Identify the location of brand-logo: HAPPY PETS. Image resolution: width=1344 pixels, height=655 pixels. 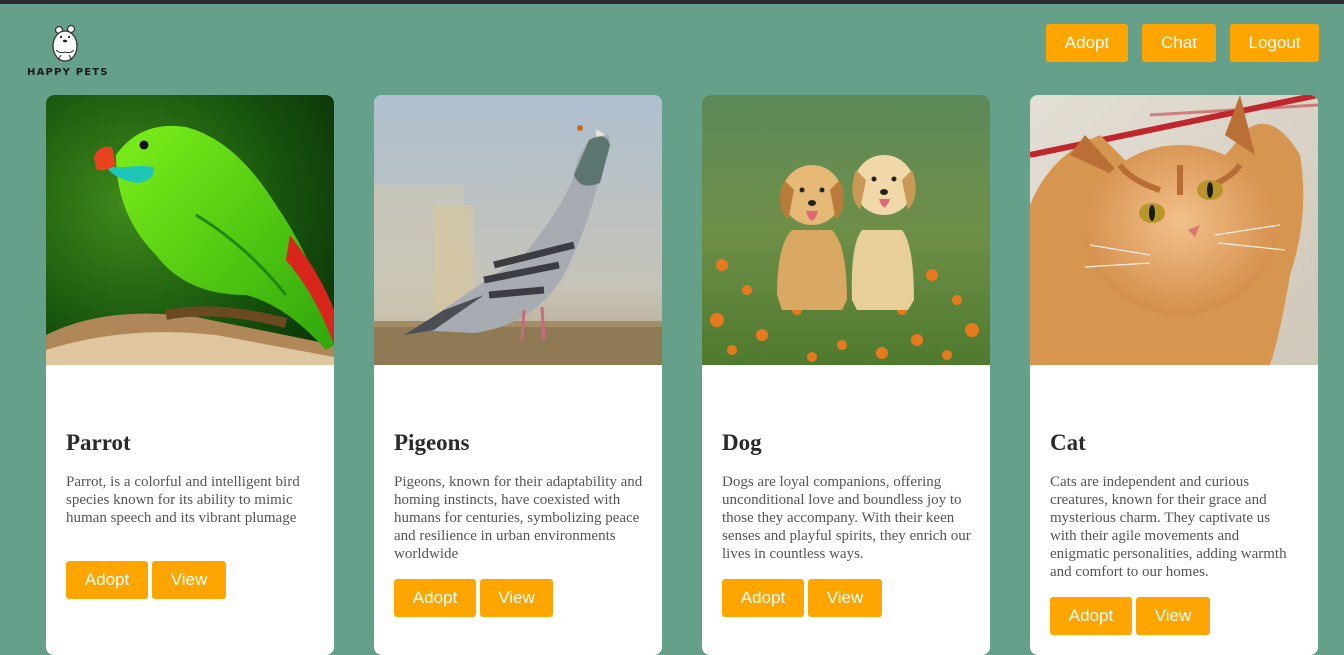
(68, 52).